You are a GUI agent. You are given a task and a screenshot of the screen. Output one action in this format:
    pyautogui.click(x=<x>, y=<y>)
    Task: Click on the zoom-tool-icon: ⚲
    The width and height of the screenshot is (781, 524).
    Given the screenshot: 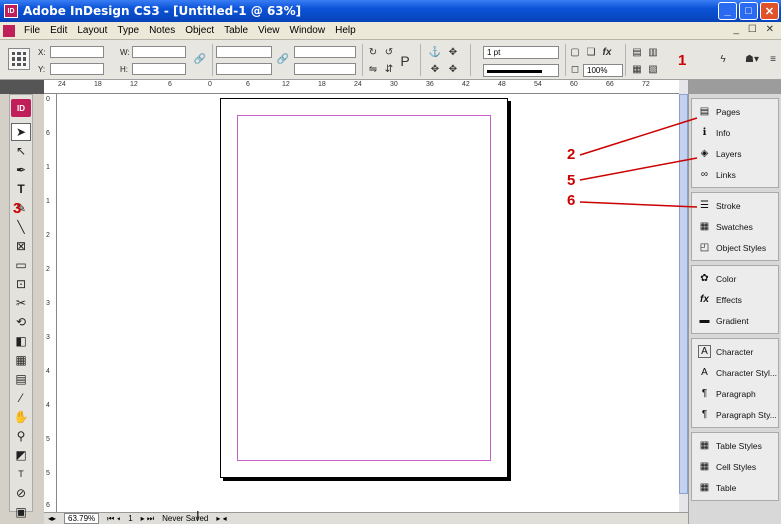 What is the action you would take?
    pyautogui.click(x=21, y=436)
    